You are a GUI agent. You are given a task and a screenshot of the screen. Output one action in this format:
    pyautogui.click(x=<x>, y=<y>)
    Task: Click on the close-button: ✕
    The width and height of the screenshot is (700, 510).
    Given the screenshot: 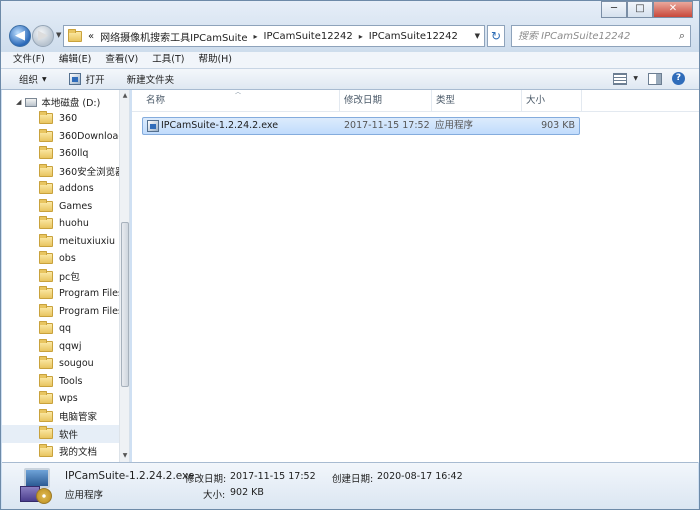 What is the action you would take?
    pyautogui.click(x=673, y=9)
    